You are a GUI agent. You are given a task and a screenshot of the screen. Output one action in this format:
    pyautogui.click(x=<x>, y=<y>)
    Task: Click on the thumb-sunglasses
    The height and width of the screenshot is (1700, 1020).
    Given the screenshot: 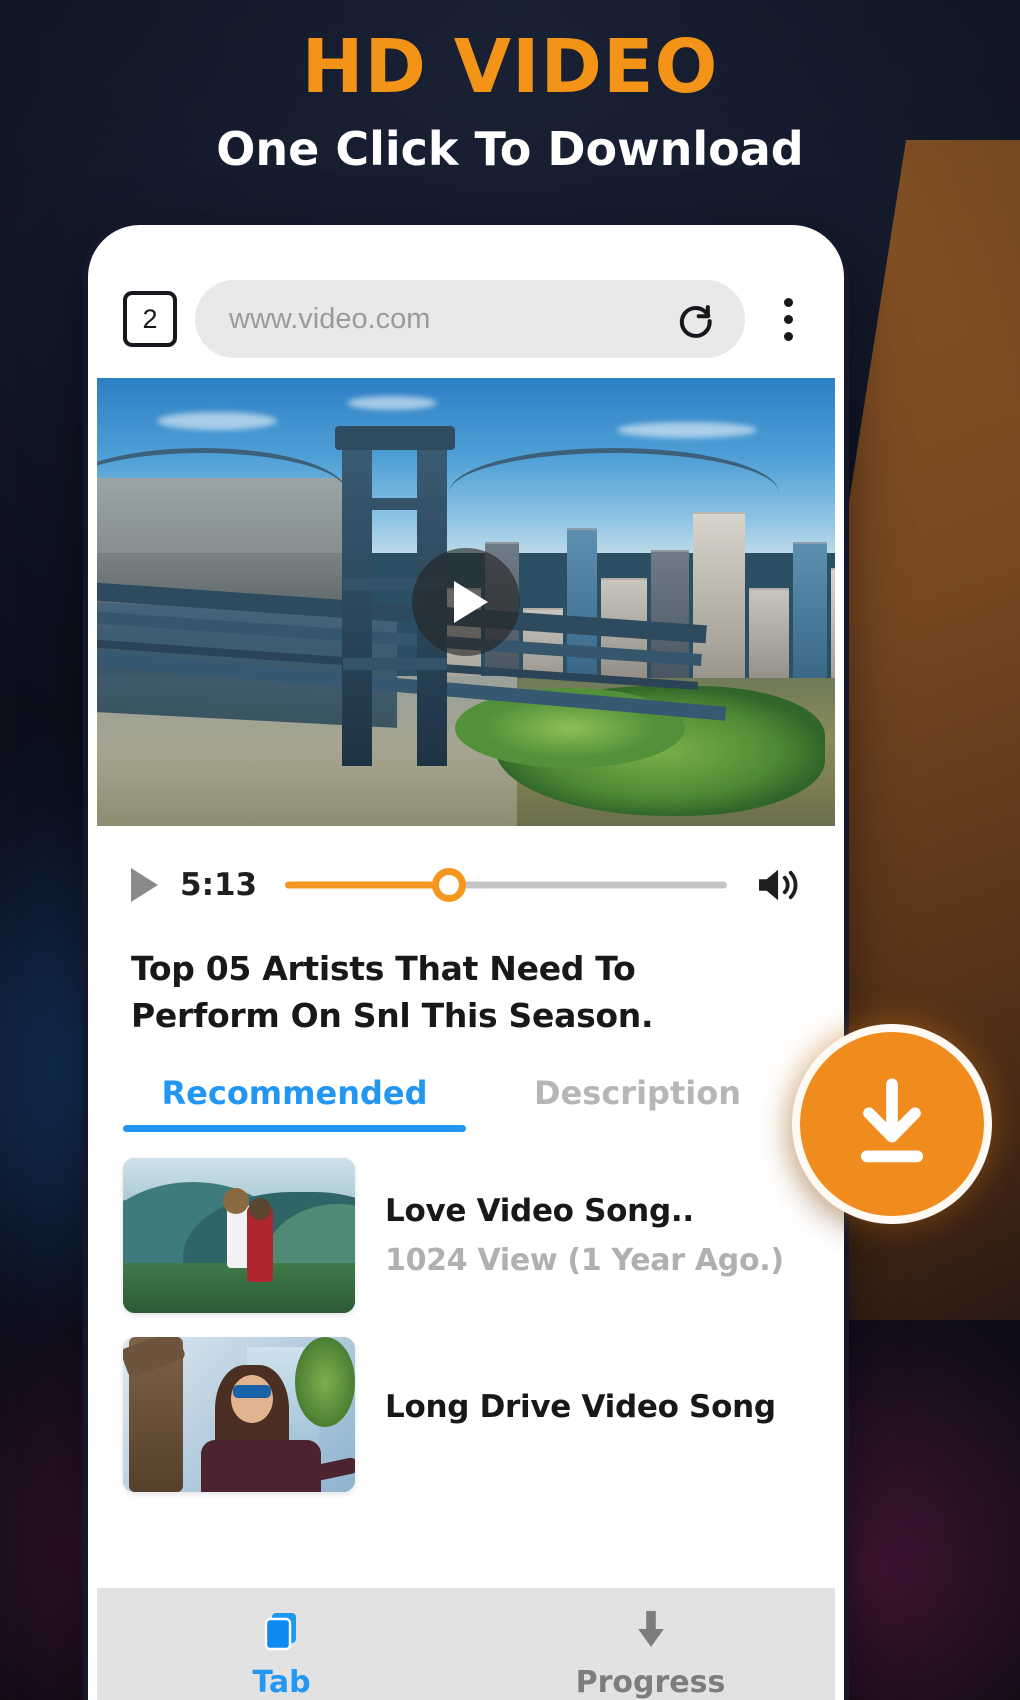 What is the action you would take?
    pyautogui.click(x=252, y=1391)
    